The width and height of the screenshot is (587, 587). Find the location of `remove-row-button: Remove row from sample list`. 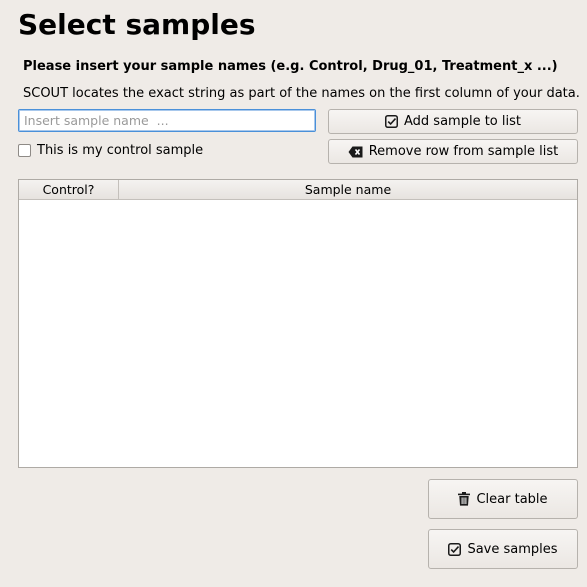

remove-row-button: Remove row from sample list is located at coordinates (453, 151).